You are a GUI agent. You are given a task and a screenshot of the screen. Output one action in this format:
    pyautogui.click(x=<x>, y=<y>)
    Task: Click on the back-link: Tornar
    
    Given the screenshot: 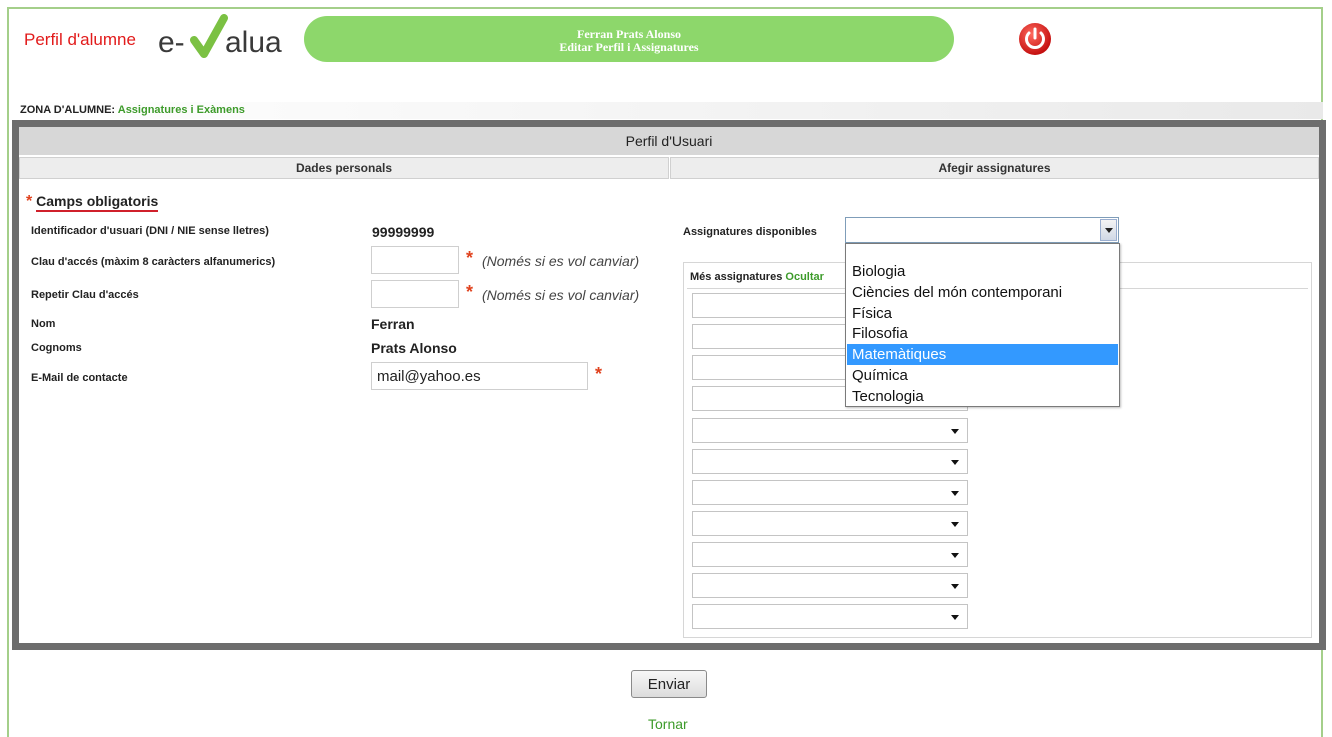 What is the action you would take?
    pyautogui.click(x=668, y=724)
    